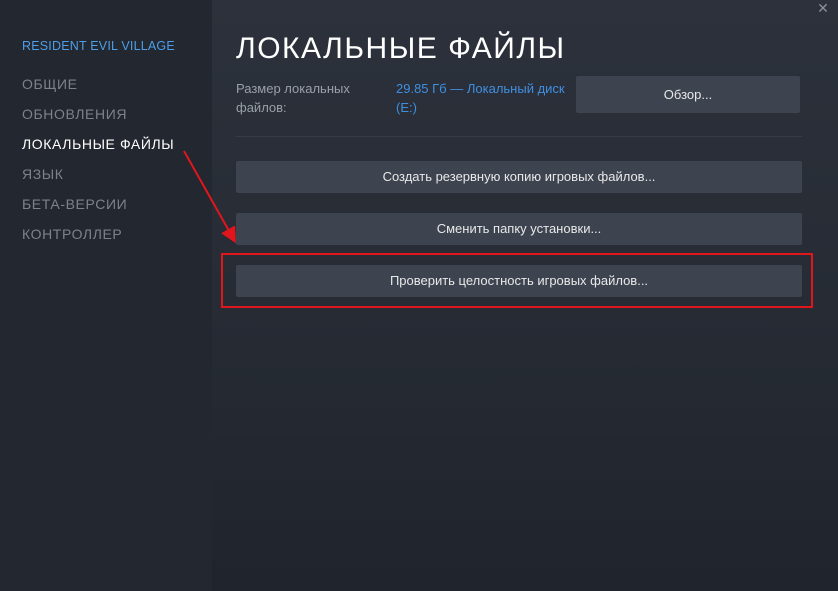  What do you see at coordinates (117, 114) in the screenshot?
I see `sidebar-item-updates: ОБНОВЛЕНИЯ` at bounding box center [117, 114].